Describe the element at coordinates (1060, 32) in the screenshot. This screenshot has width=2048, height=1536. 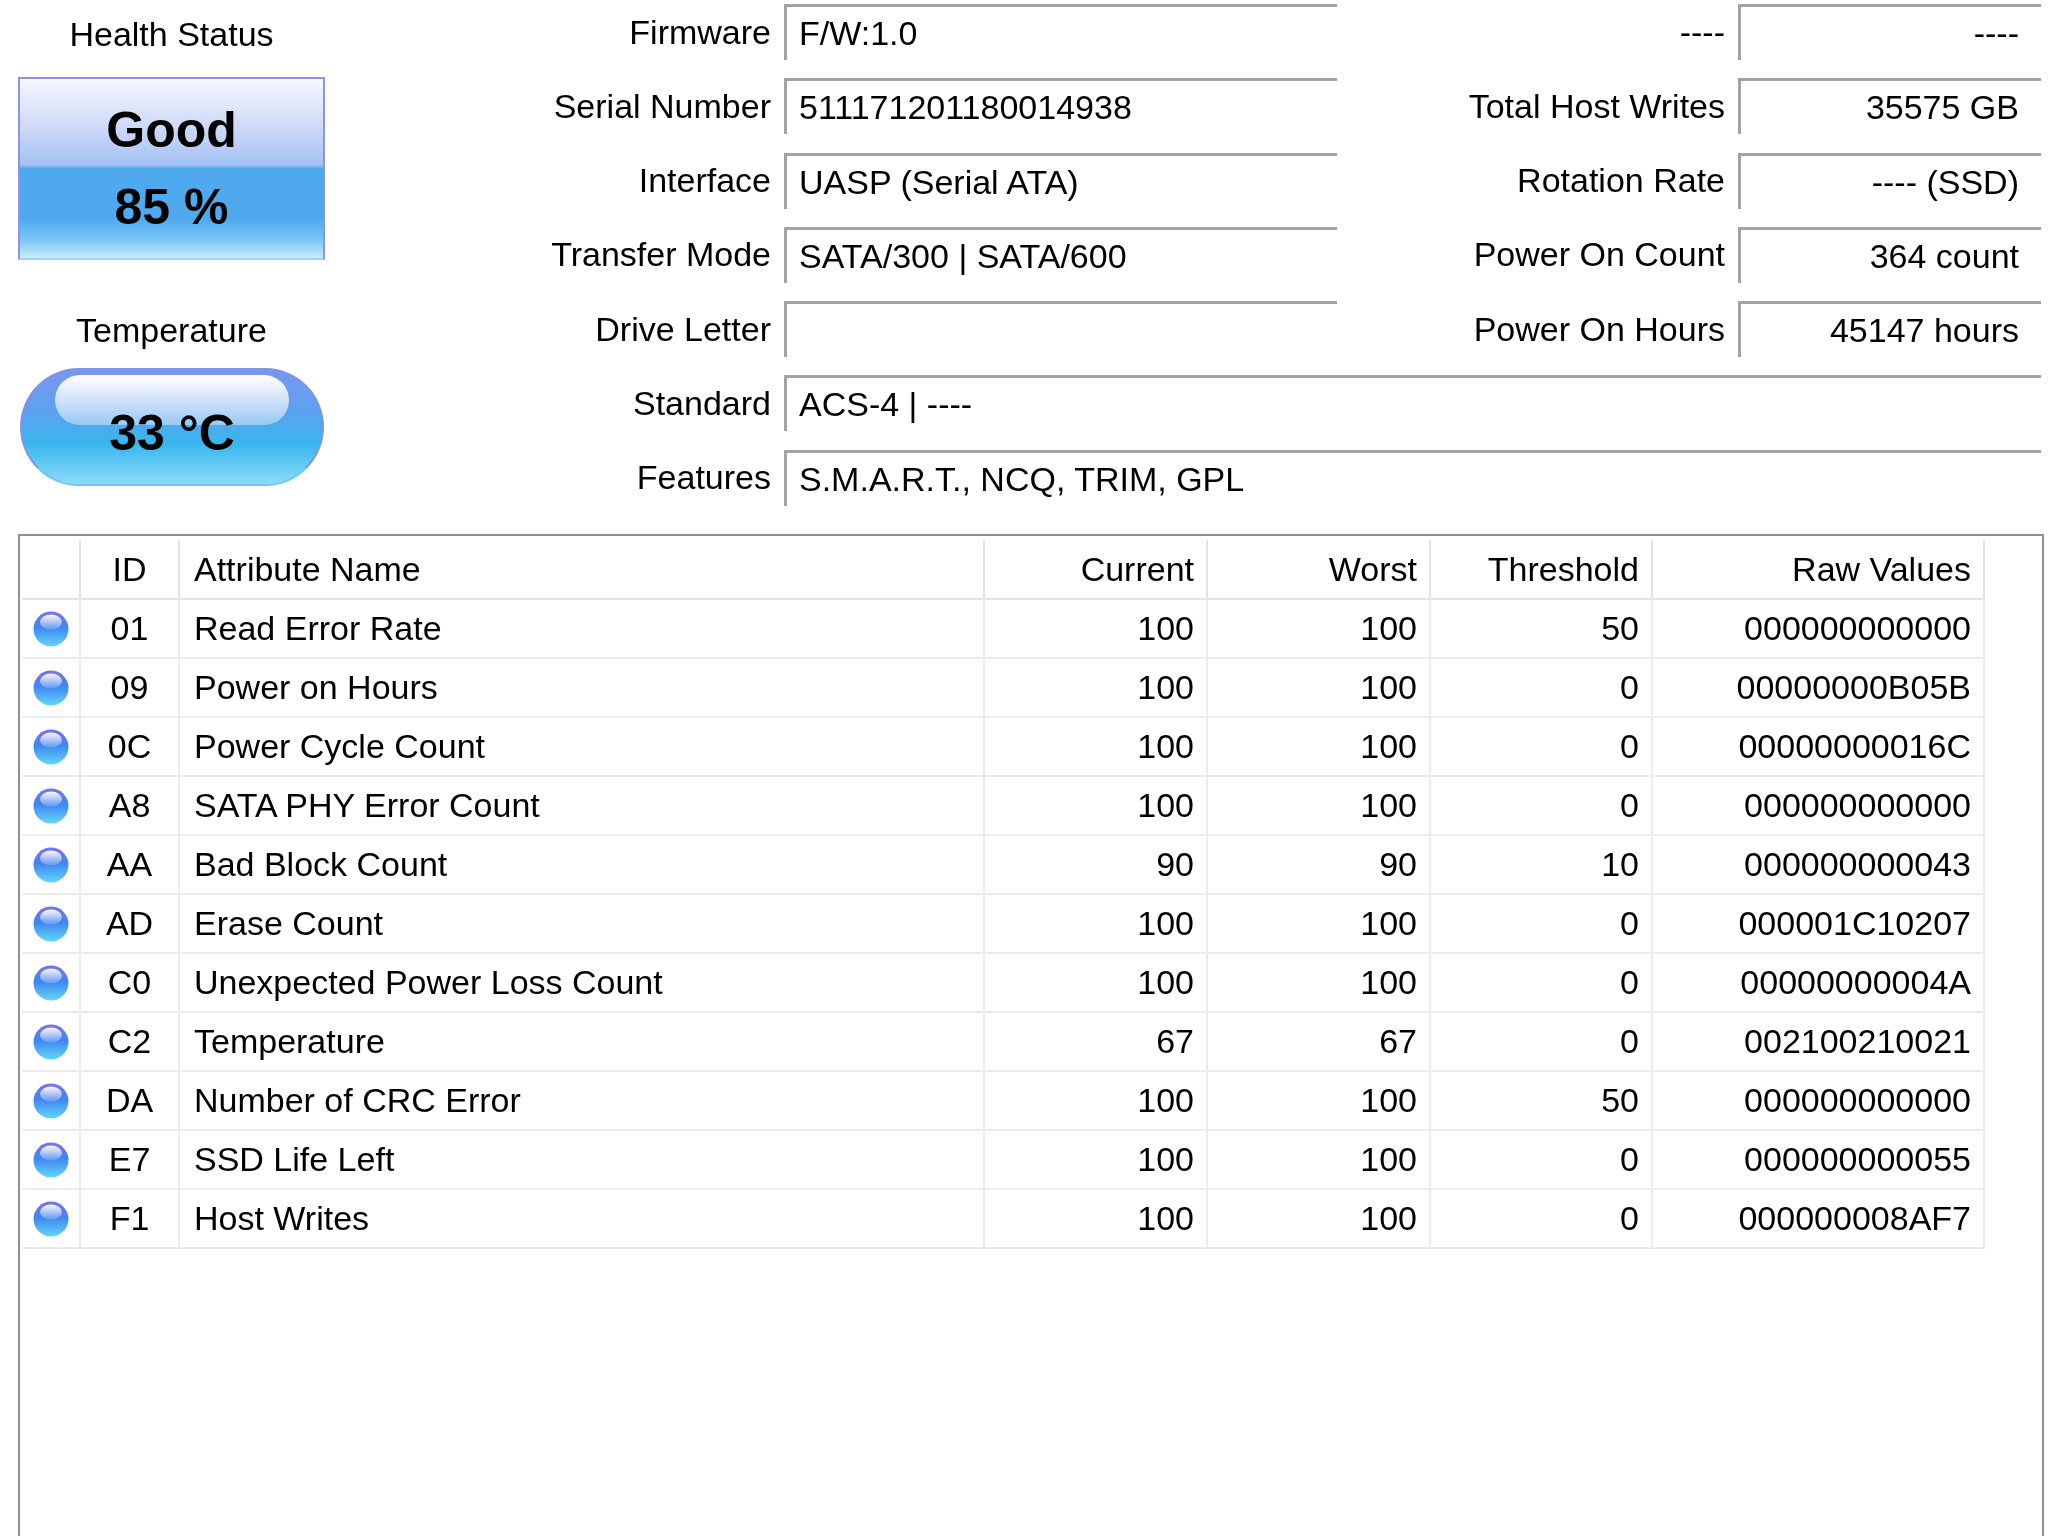
I see `value-field: F/W:1.0` at that location.